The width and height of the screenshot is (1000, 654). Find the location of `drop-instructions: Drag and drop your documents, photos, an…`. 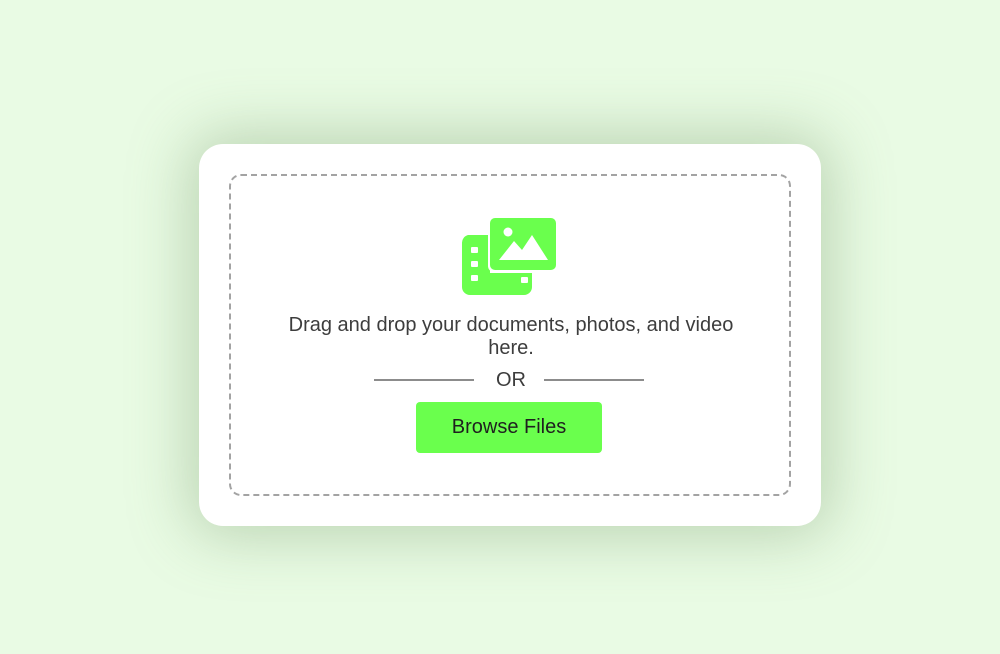

drop-instructions: Drag and drop your documents, photos, an… is located at coordinates (511, 336).